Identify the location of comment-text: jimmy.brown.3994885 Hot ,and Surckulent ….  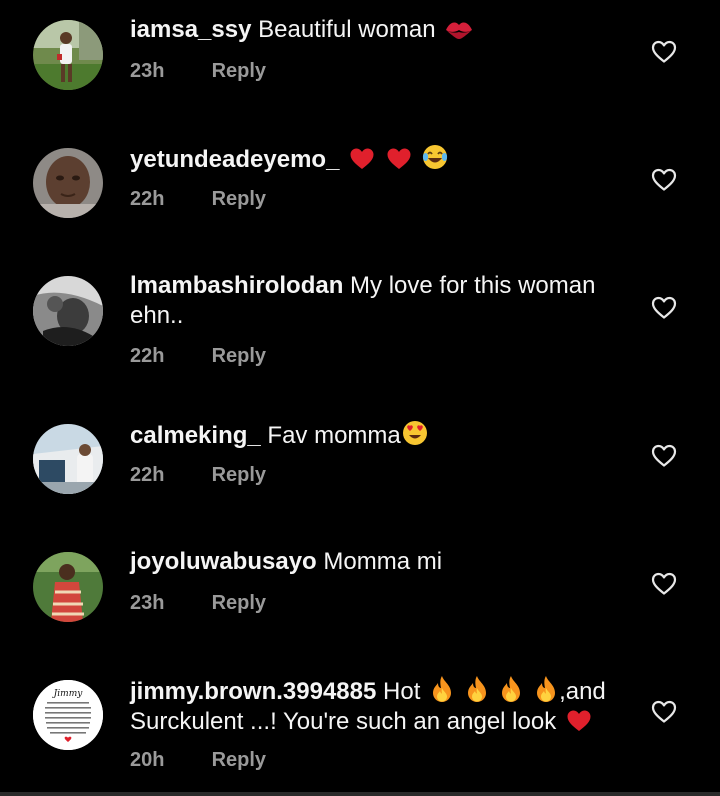
(380, 706).